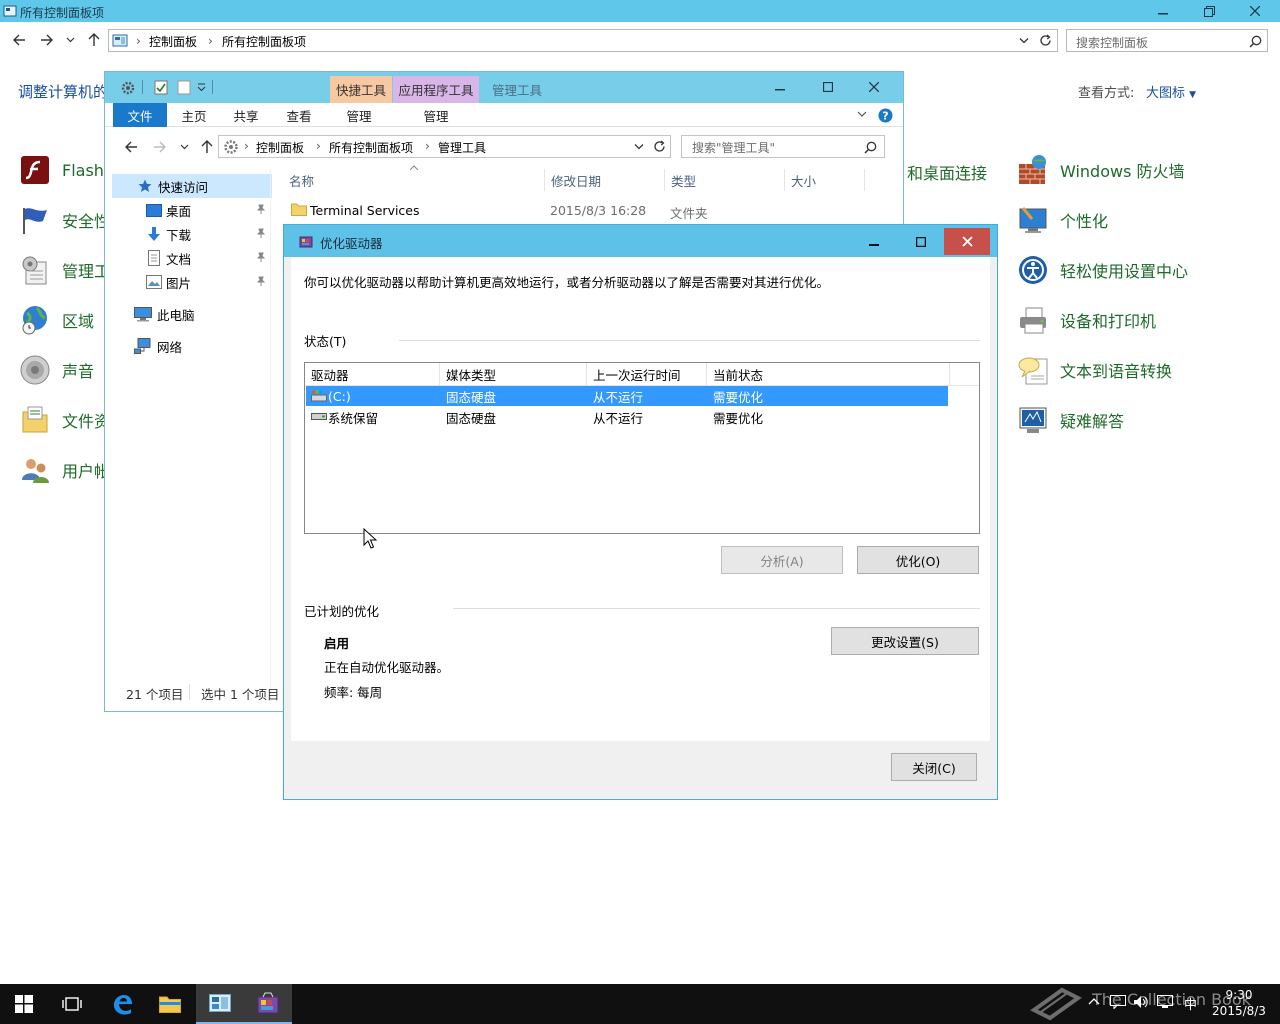 The image size is (1280, 1024). I want to click on cp-item-firewall: Windows 防火墙, so click(1102, 170).